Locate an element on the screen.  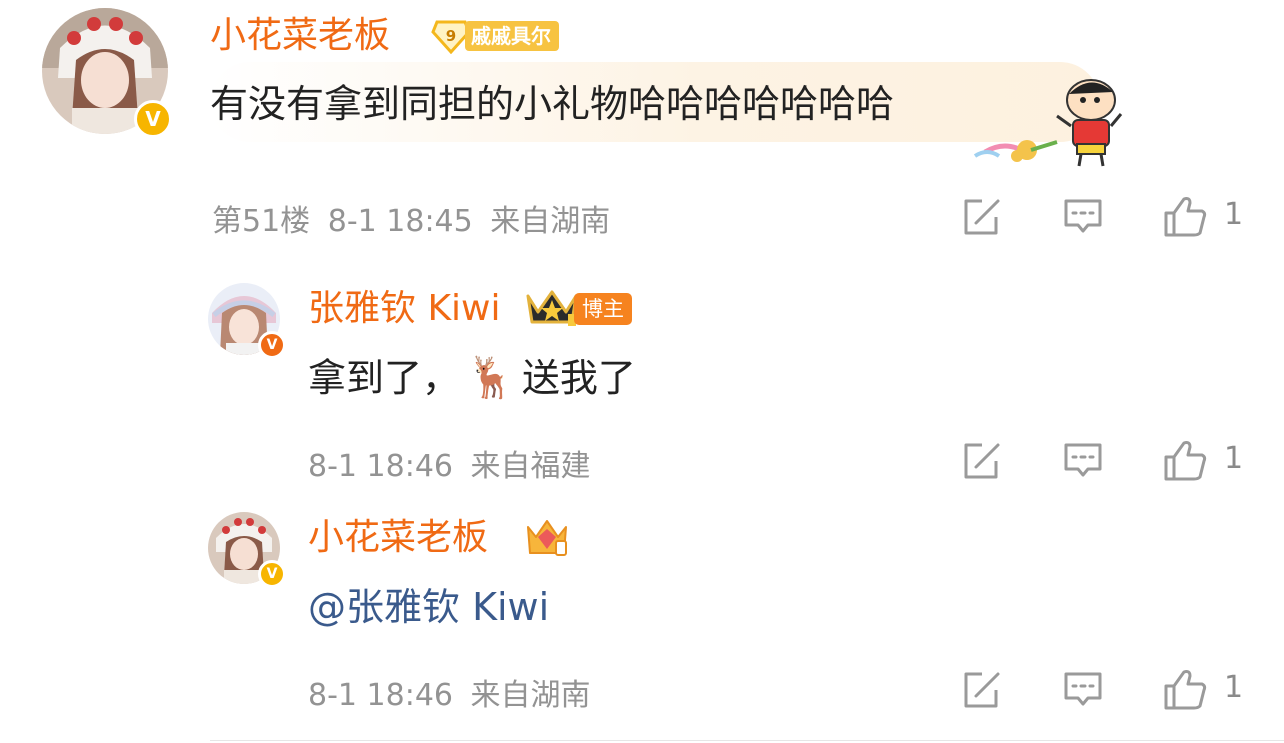
mention-link: @张雅钦 Kiwi is located at coordinates (428, 607).